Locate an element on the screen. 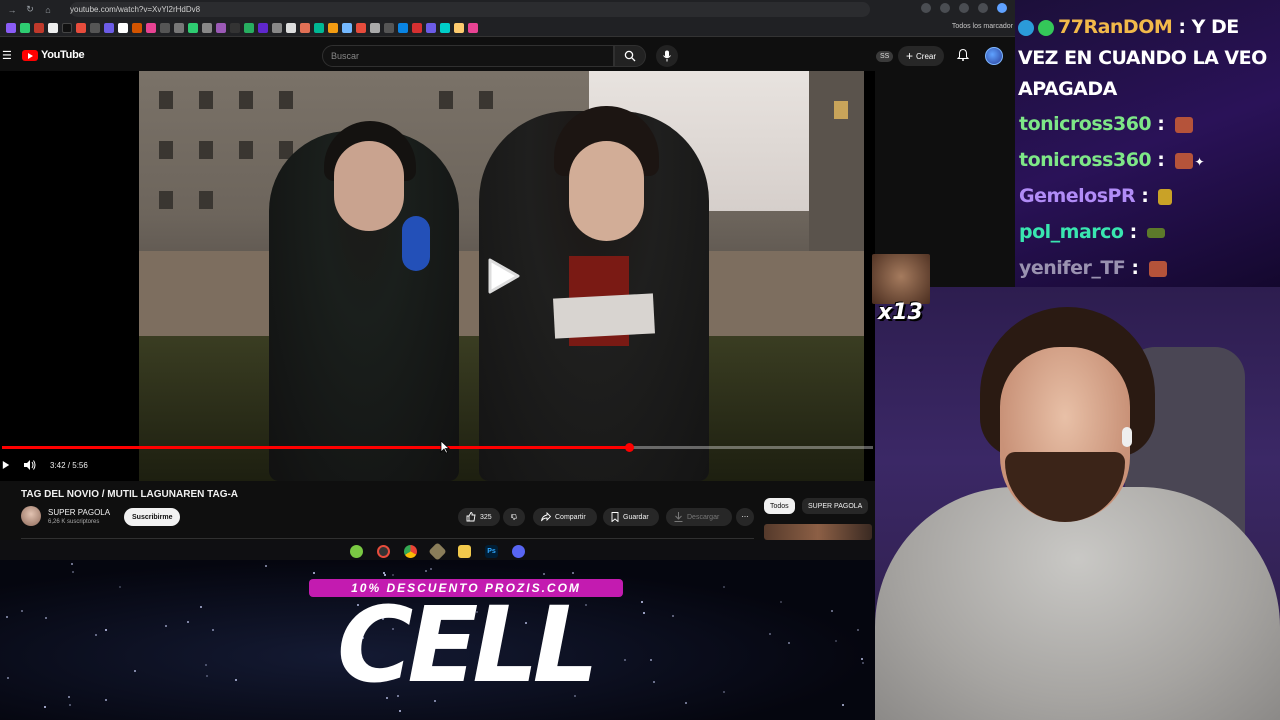  voice-search-button is located at coordinates (667, 56).